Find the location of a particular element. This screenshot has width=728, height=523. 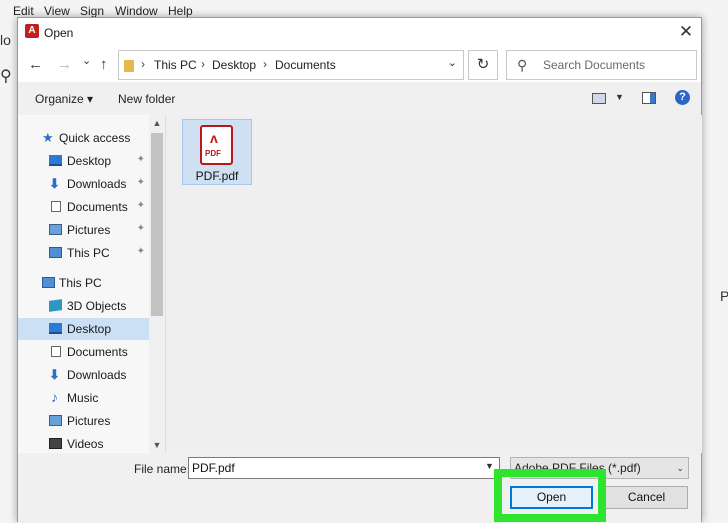

sidebar-item-label: Videos is located at coordinates (85, 444).